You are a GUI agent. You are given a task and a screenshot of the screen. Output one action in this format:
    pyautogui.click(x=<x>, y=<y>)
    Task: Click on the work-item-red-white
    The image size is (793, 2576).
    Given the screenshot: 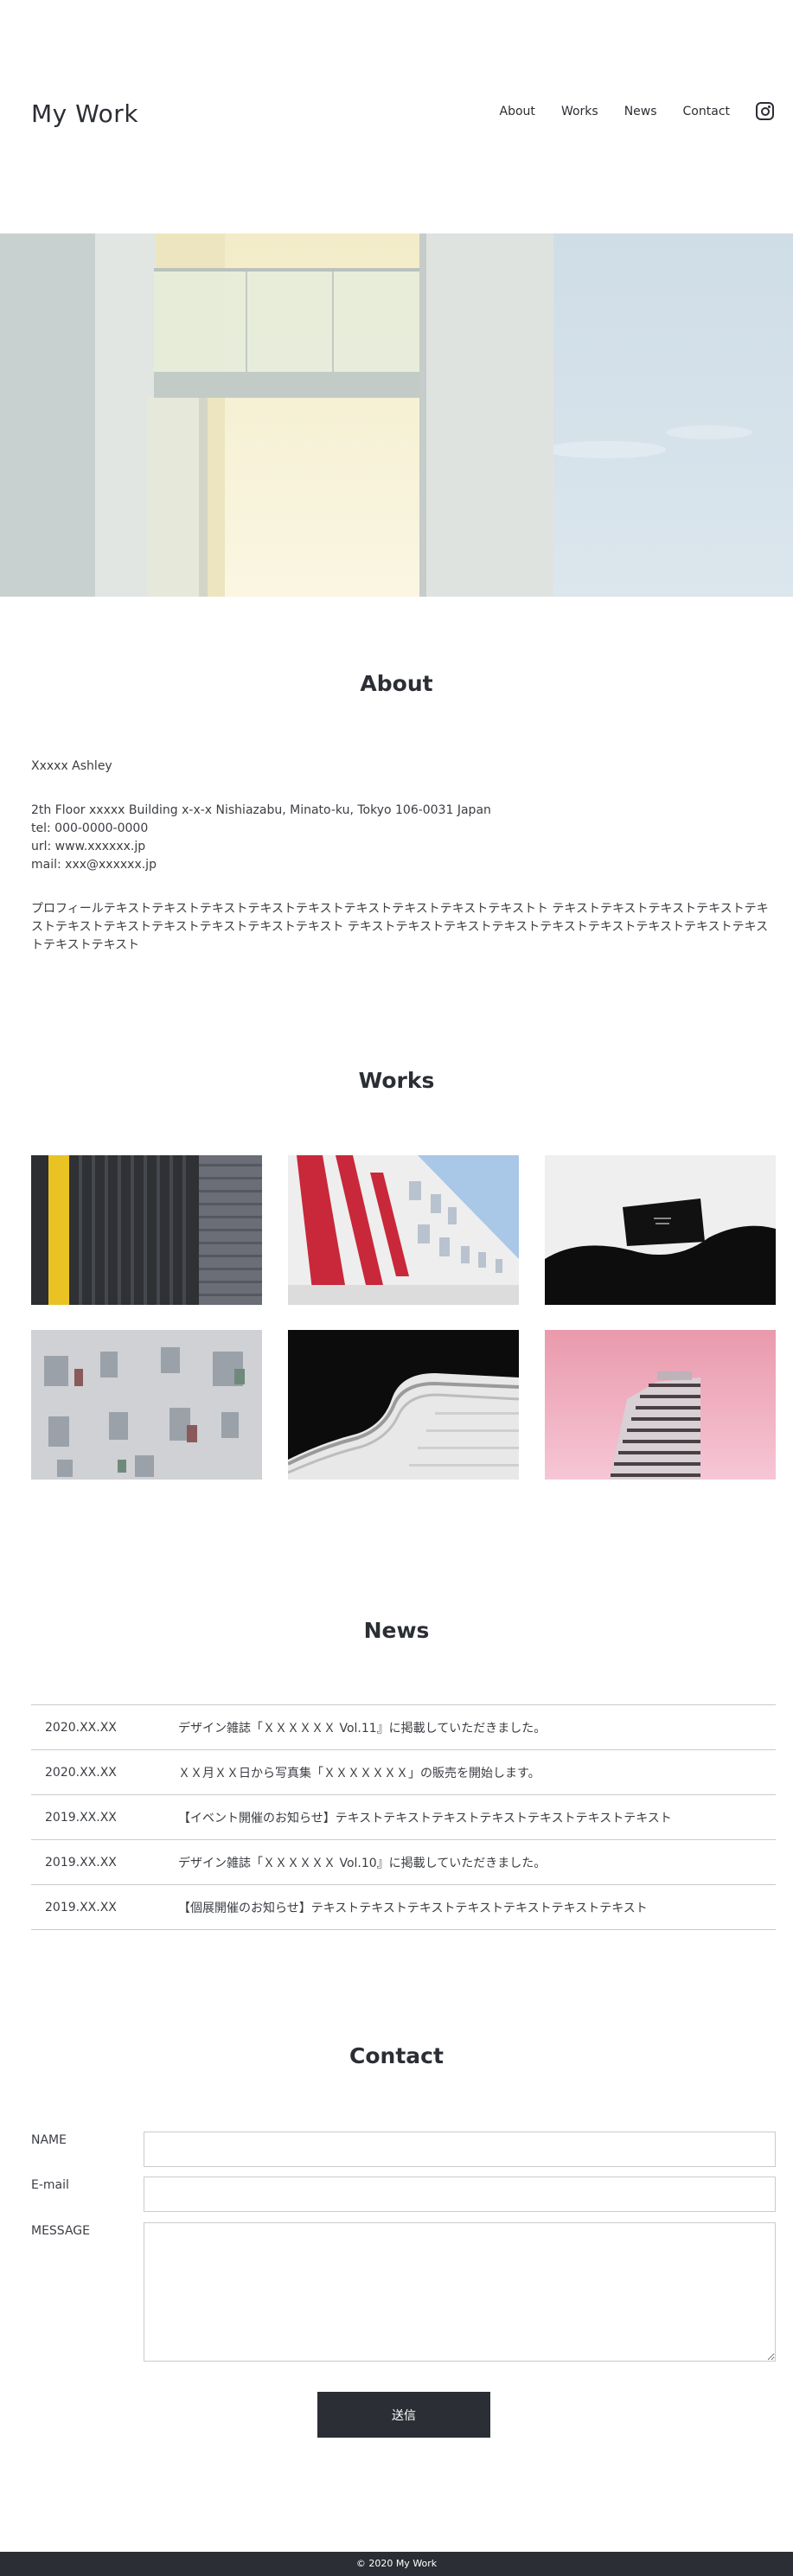 What is the action you would take?
    pyautogui.click(x=403, y=1230)
    